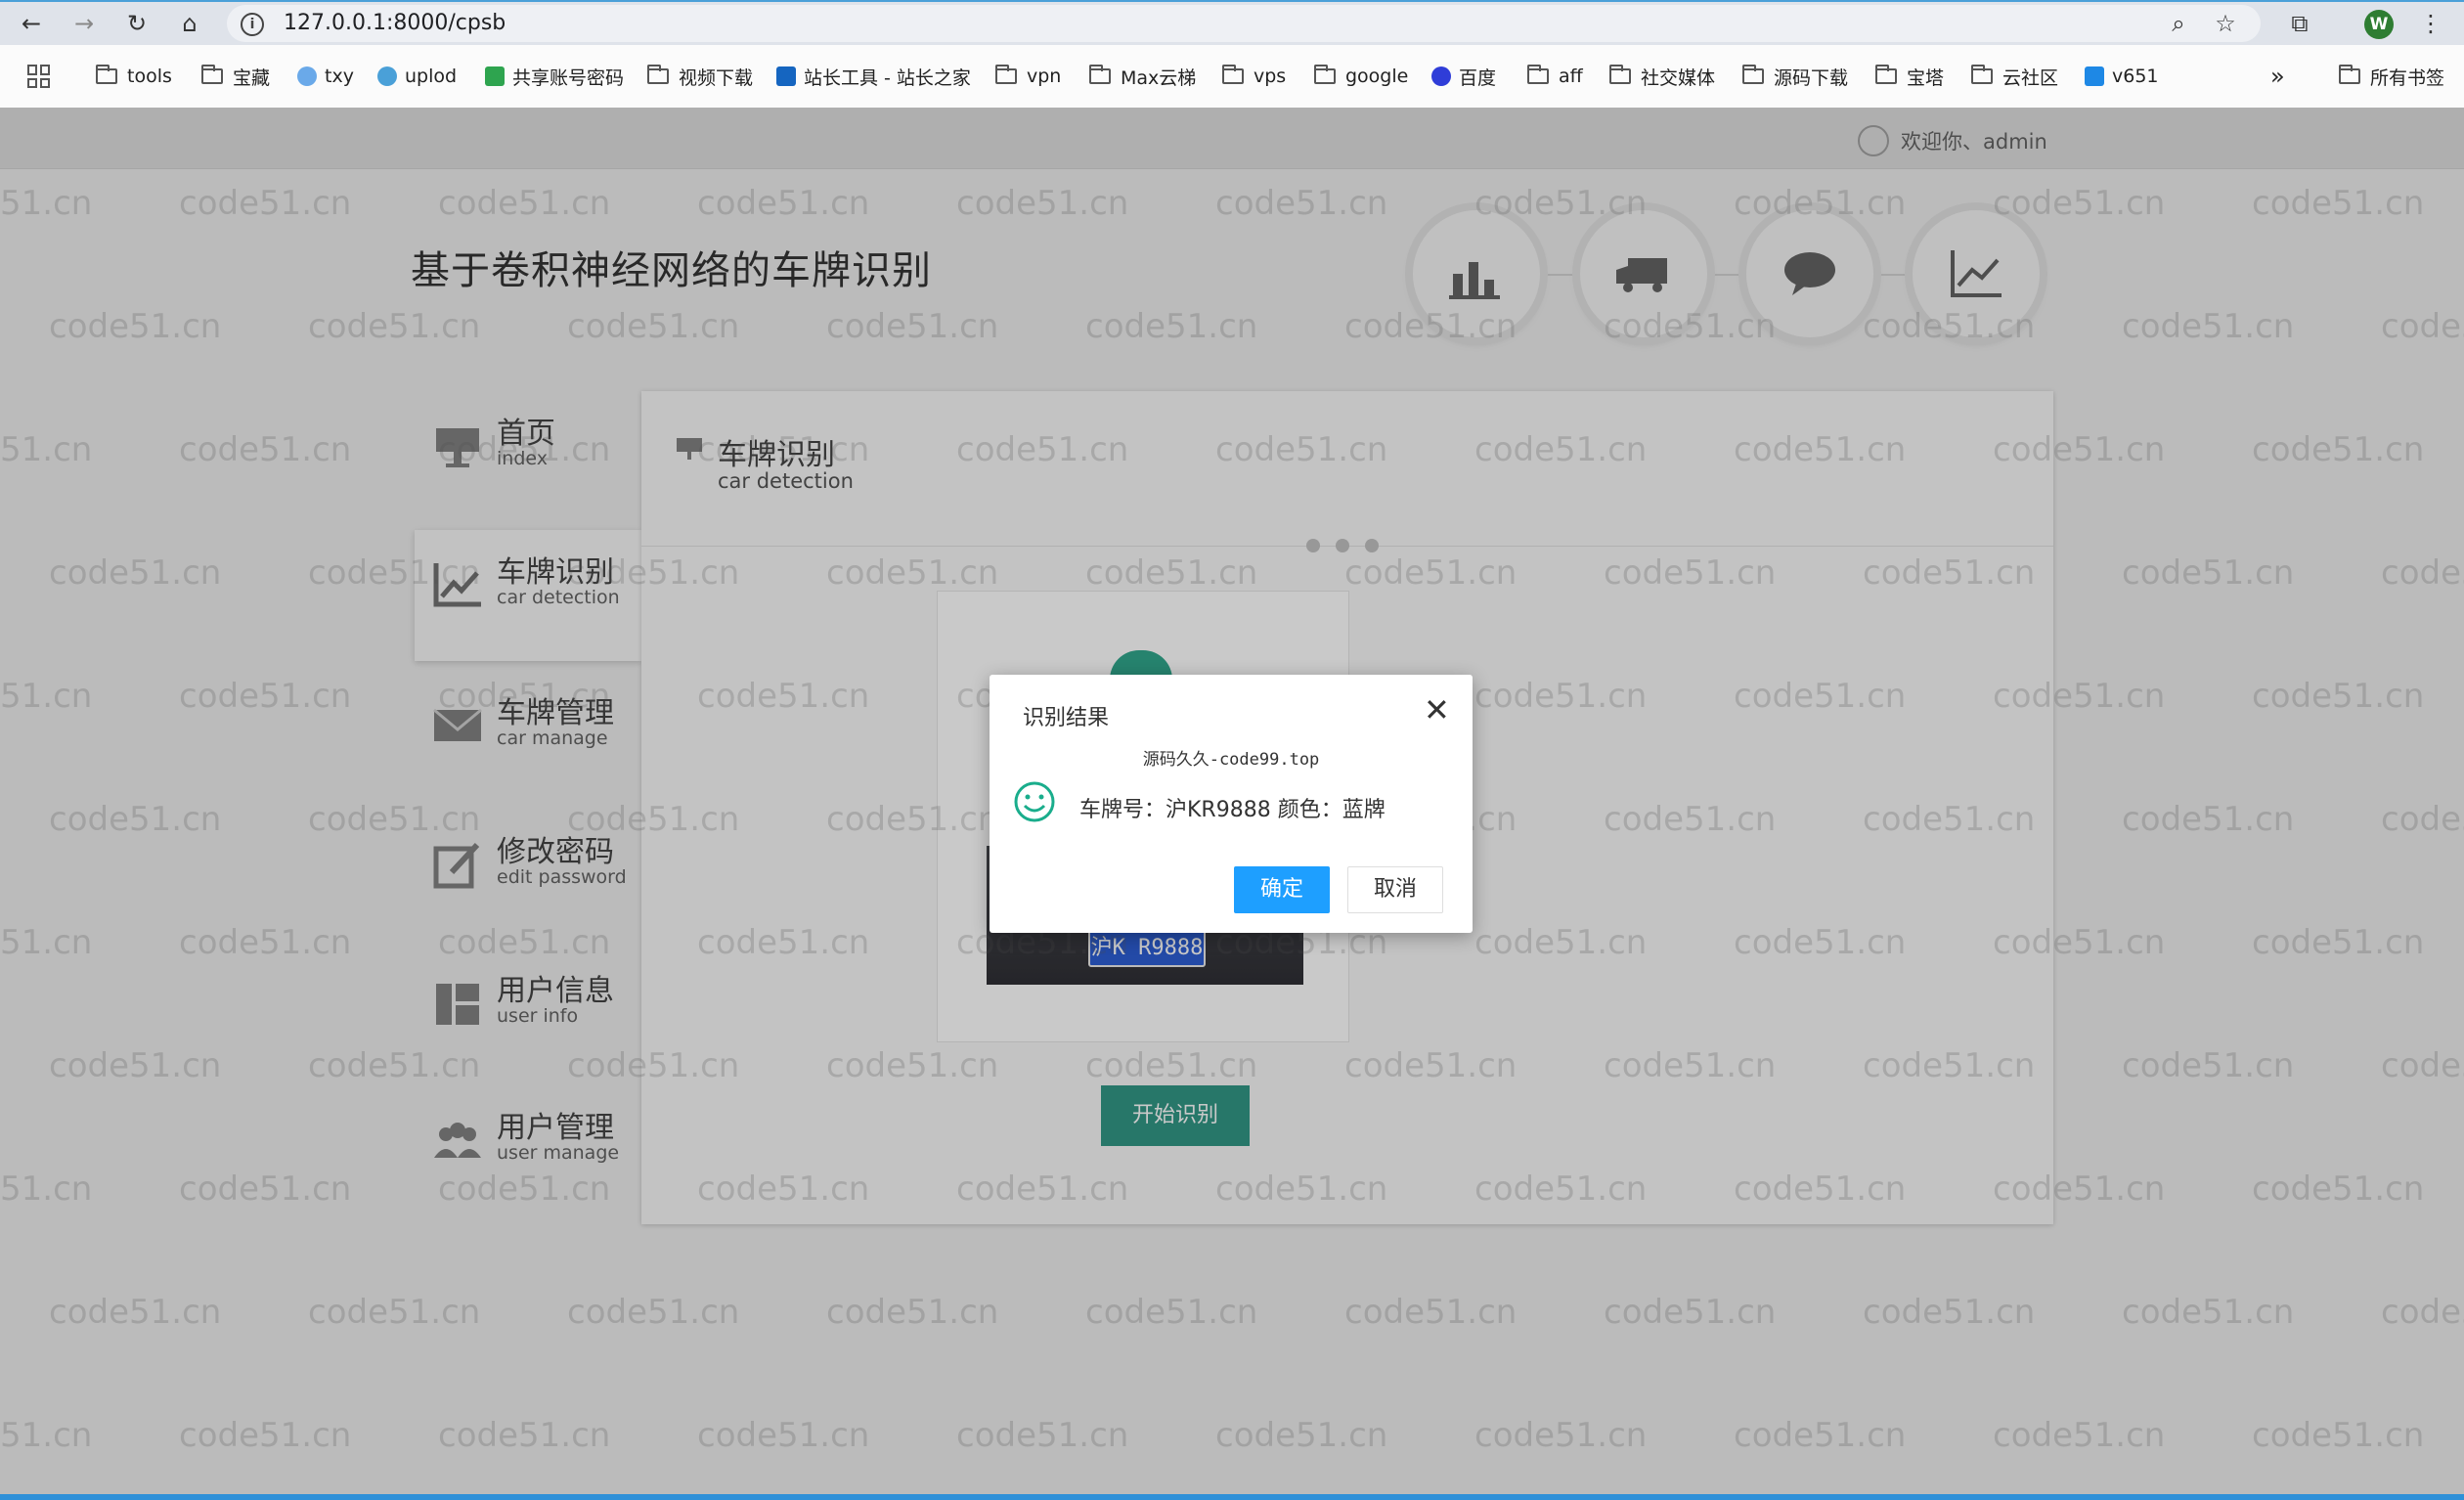 The image size is (2464, 1500). What do you see at coordinates (1232, 810) in the screenshot?
I see `dialog-message: 车牌号：沪KR9888 颜色：蓝牌` at bounding box center [1232, 810].